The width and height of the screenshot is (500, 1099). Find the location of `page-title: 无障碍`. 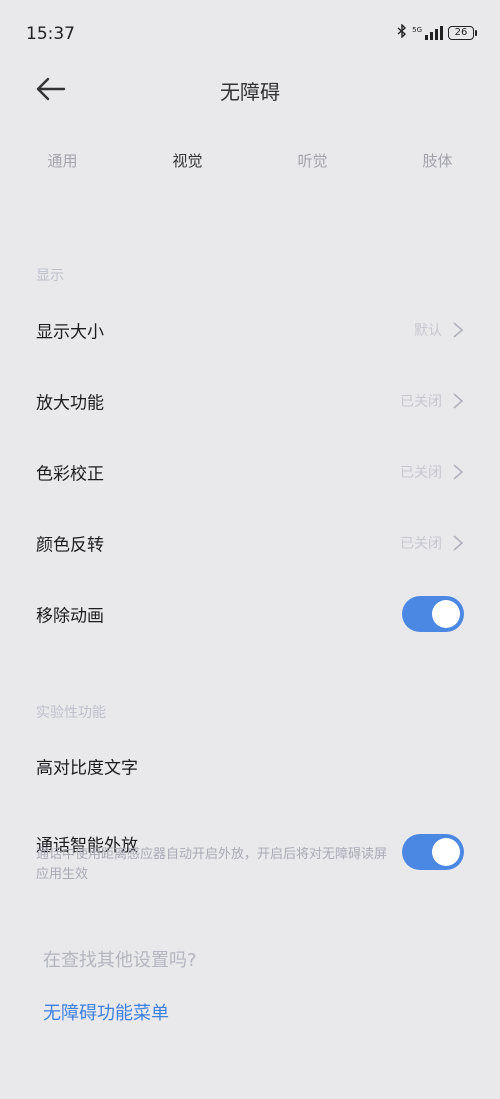

page-title: 无障碍 is located at coordinates (250, 92).